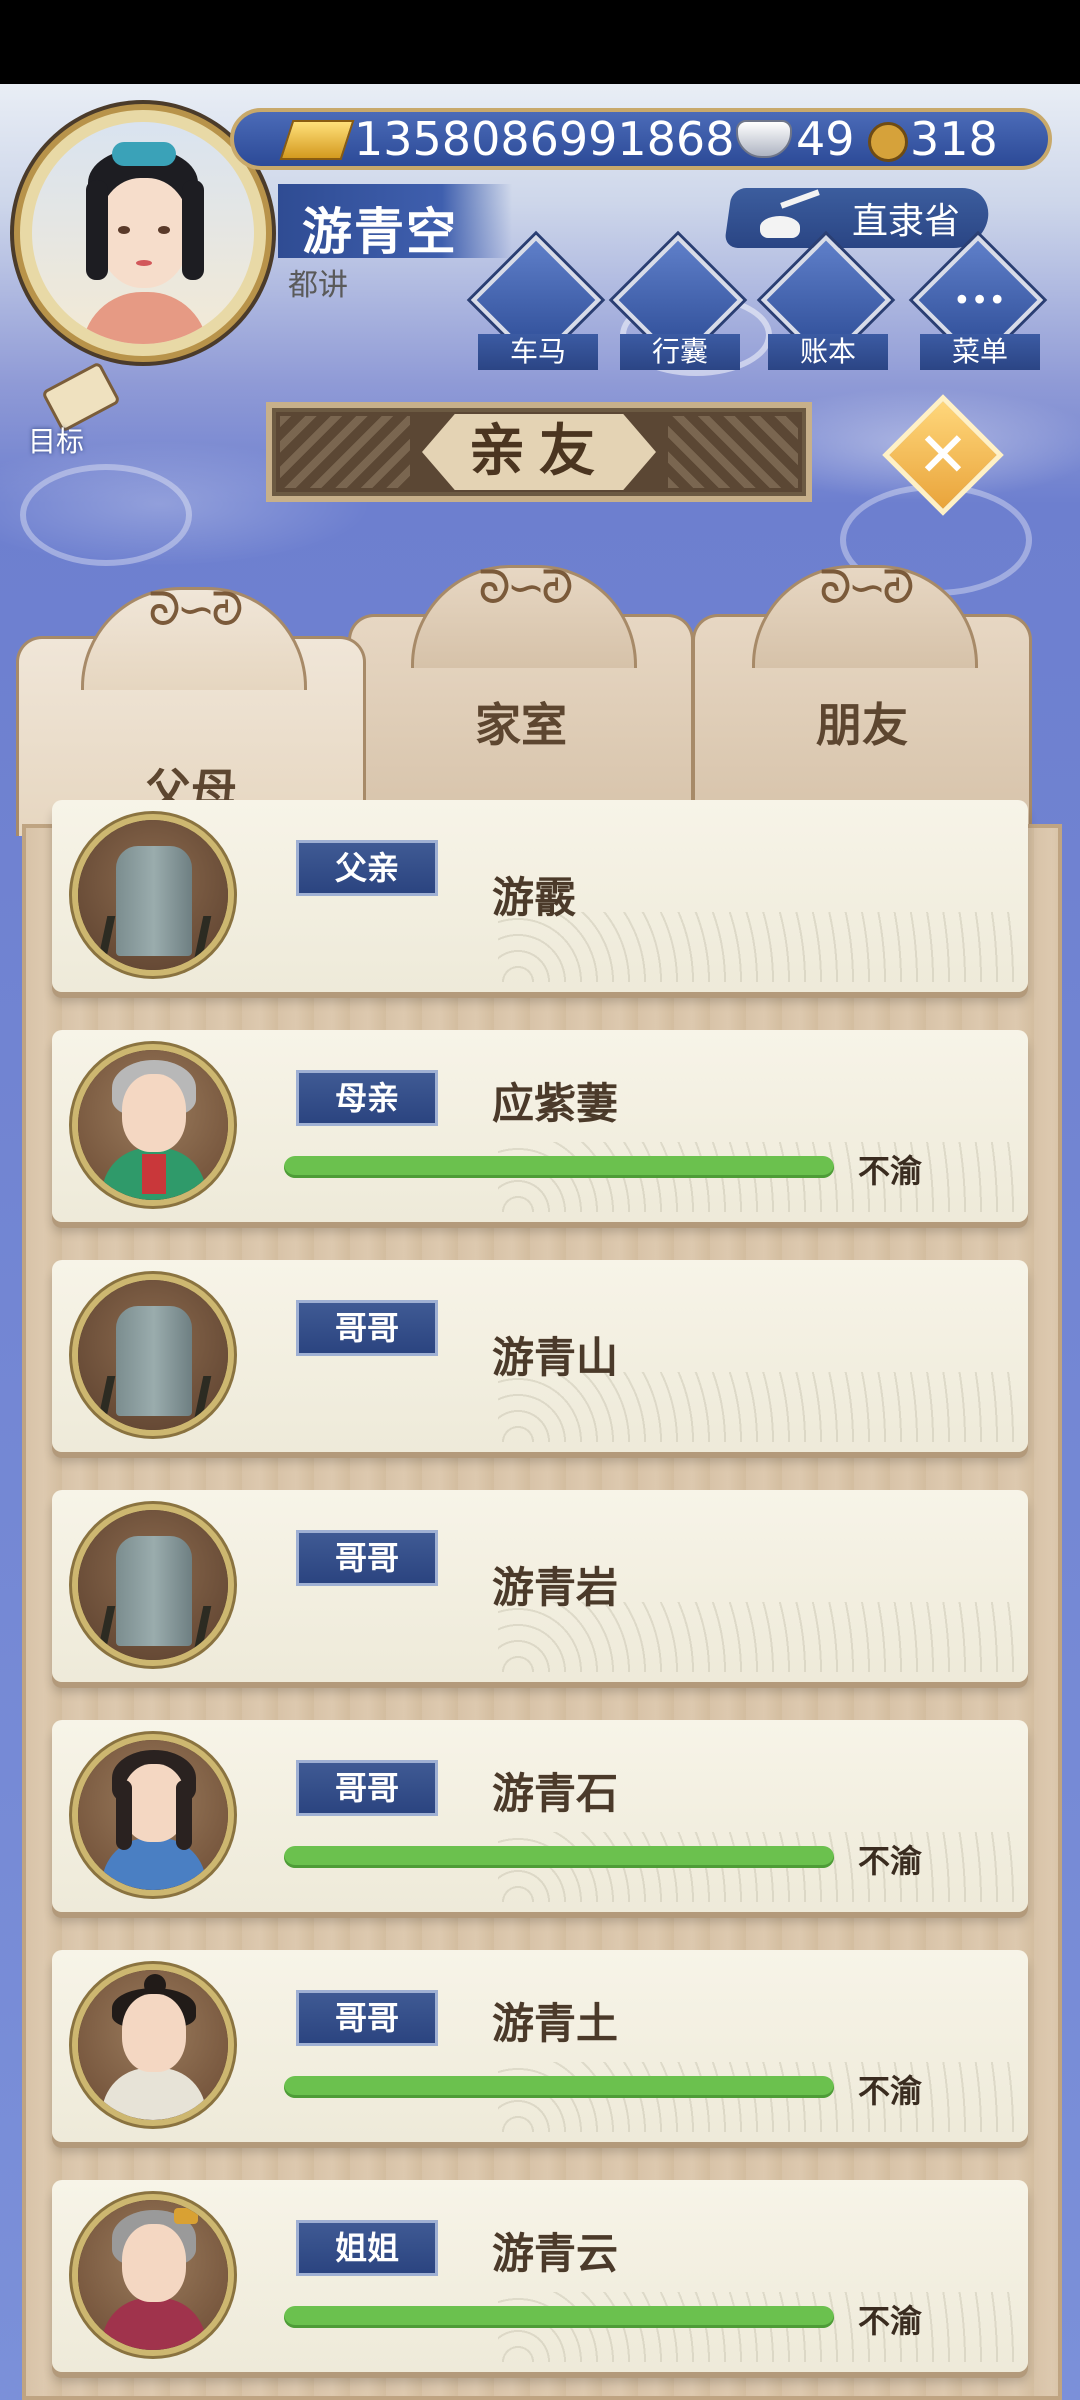  I want to click on page-title: 亲友, so click(539, 451).